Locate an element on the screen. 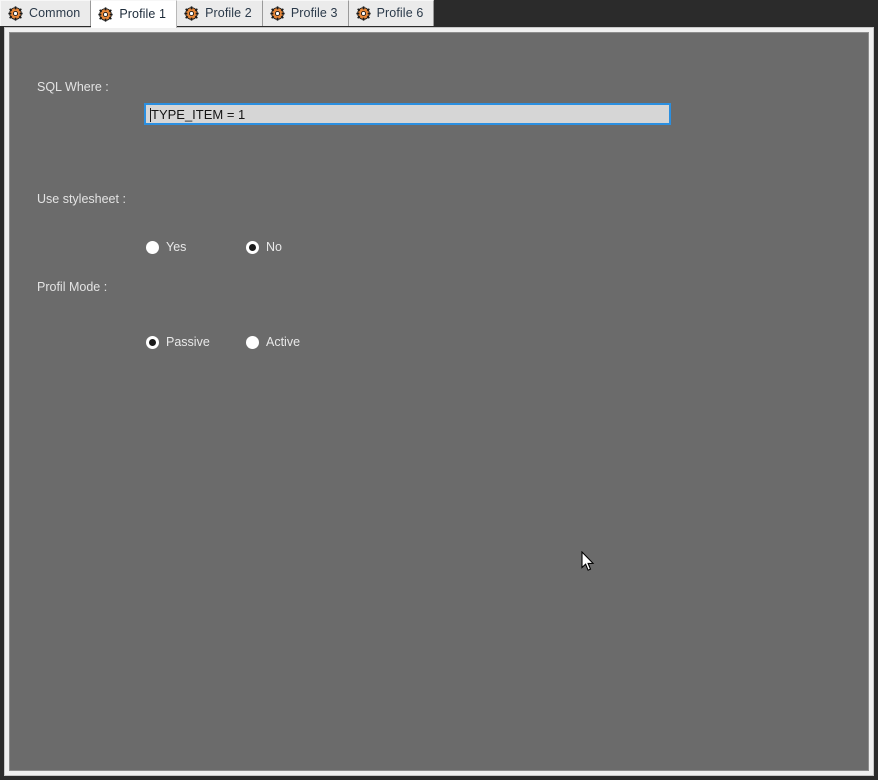 Image resolution: width=878 pixels, height=780 pixels. tab-profile-3: Profile 3 is located at coordinates (305, 13).